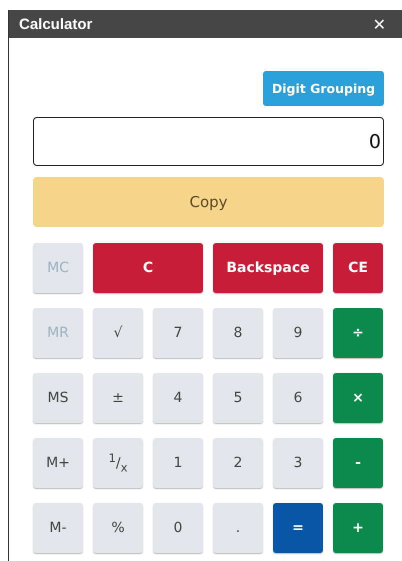 This screenshot has height=561, width=402. Describe the element at coordinates (55, 24) in the screenshot. I see `window-title: Calculator` at that location.